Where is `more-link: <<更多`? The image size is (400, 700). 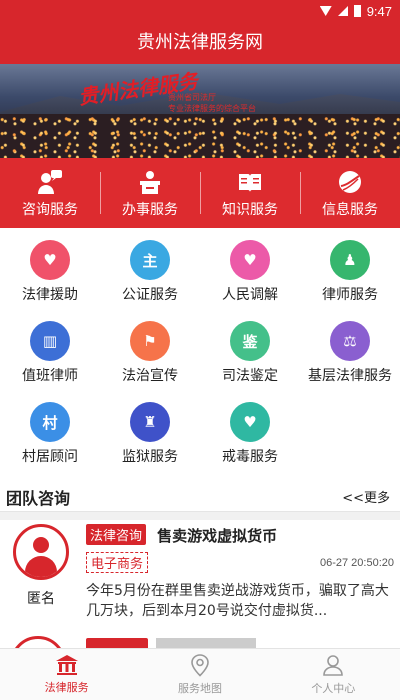
more-link: <<更多 is located at coordinates (366, 496).